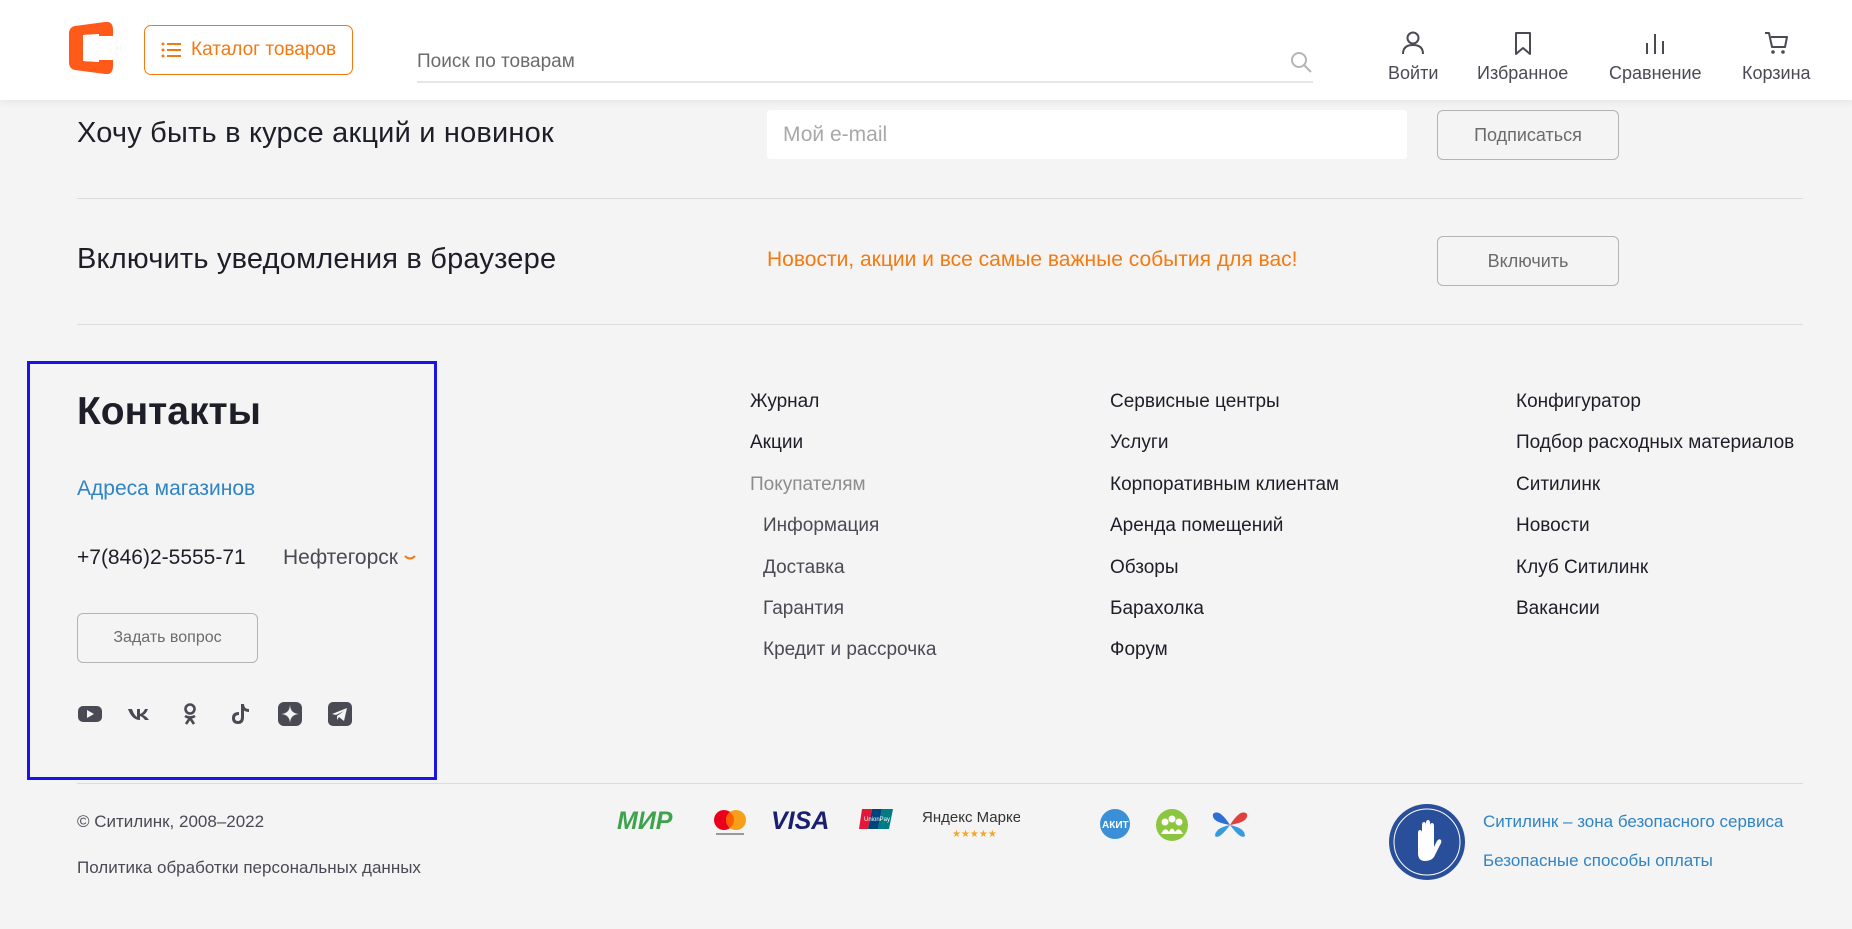 This screenshot has height=929, width=1852. I want to click on favorites-label: Избранное, so click(1523, 73).